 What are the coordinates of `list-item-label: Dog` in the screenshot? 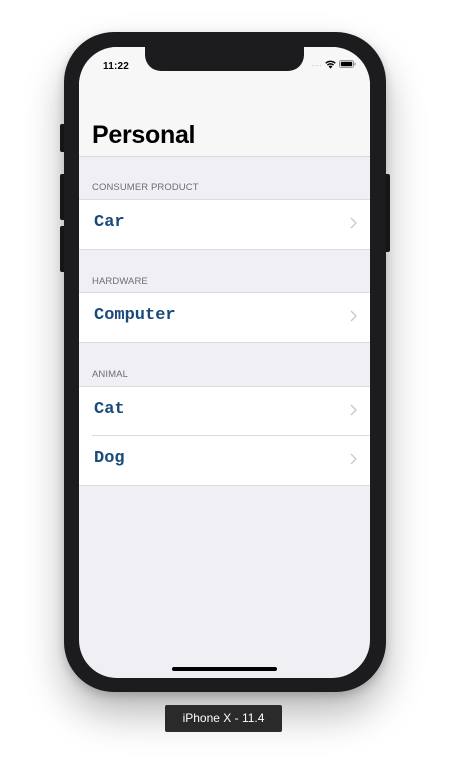 It's located at (109, 458).